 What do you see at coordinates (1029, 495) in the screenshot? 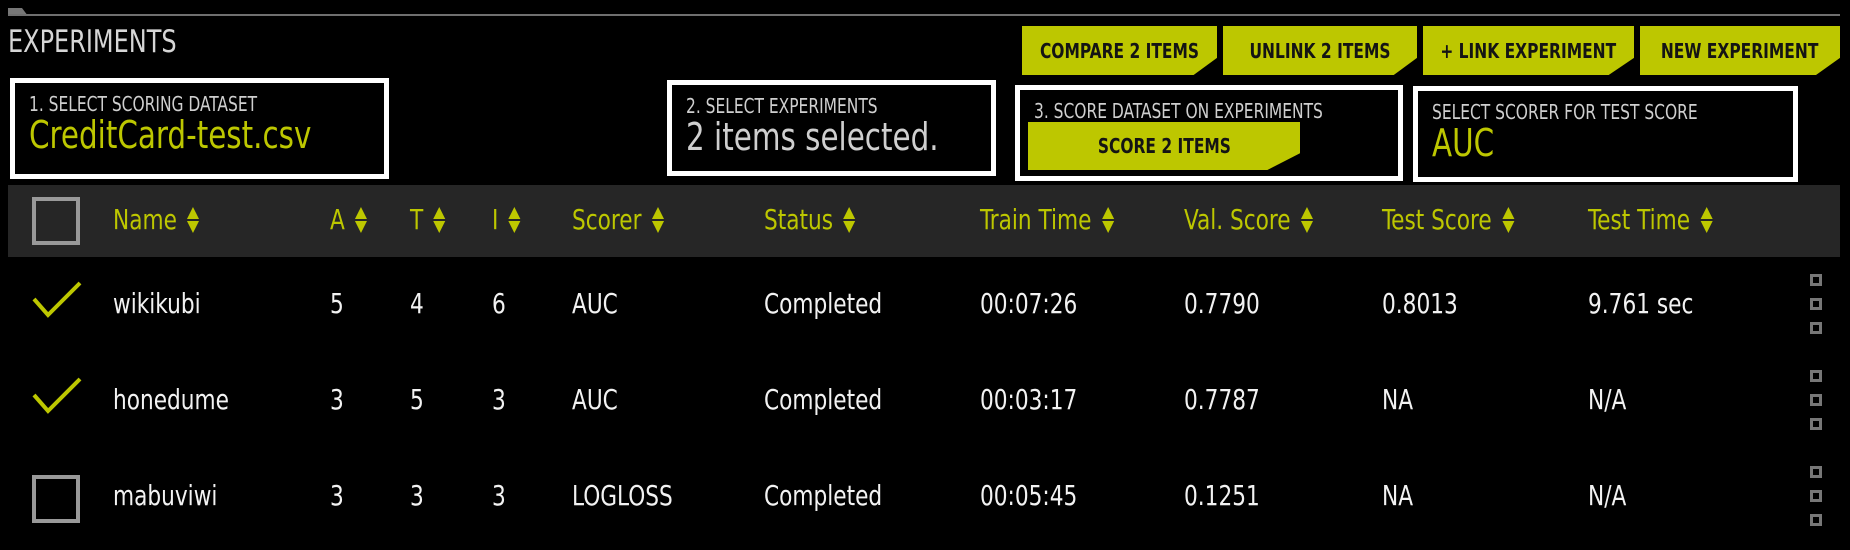
I see `cell-train-time: 00:05:45` at bounding box center [1029, 495].